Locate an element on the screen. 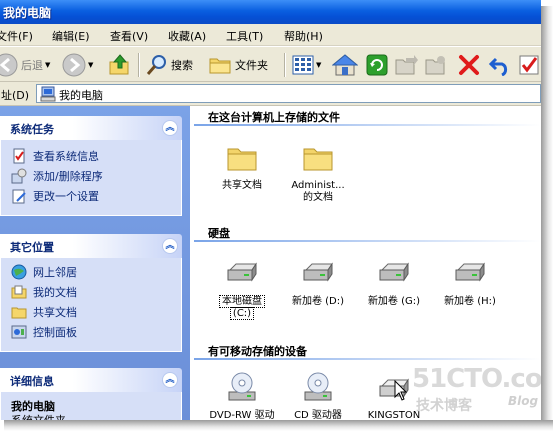  folders-button: 文件夹 is located at coordinates (238, 65).